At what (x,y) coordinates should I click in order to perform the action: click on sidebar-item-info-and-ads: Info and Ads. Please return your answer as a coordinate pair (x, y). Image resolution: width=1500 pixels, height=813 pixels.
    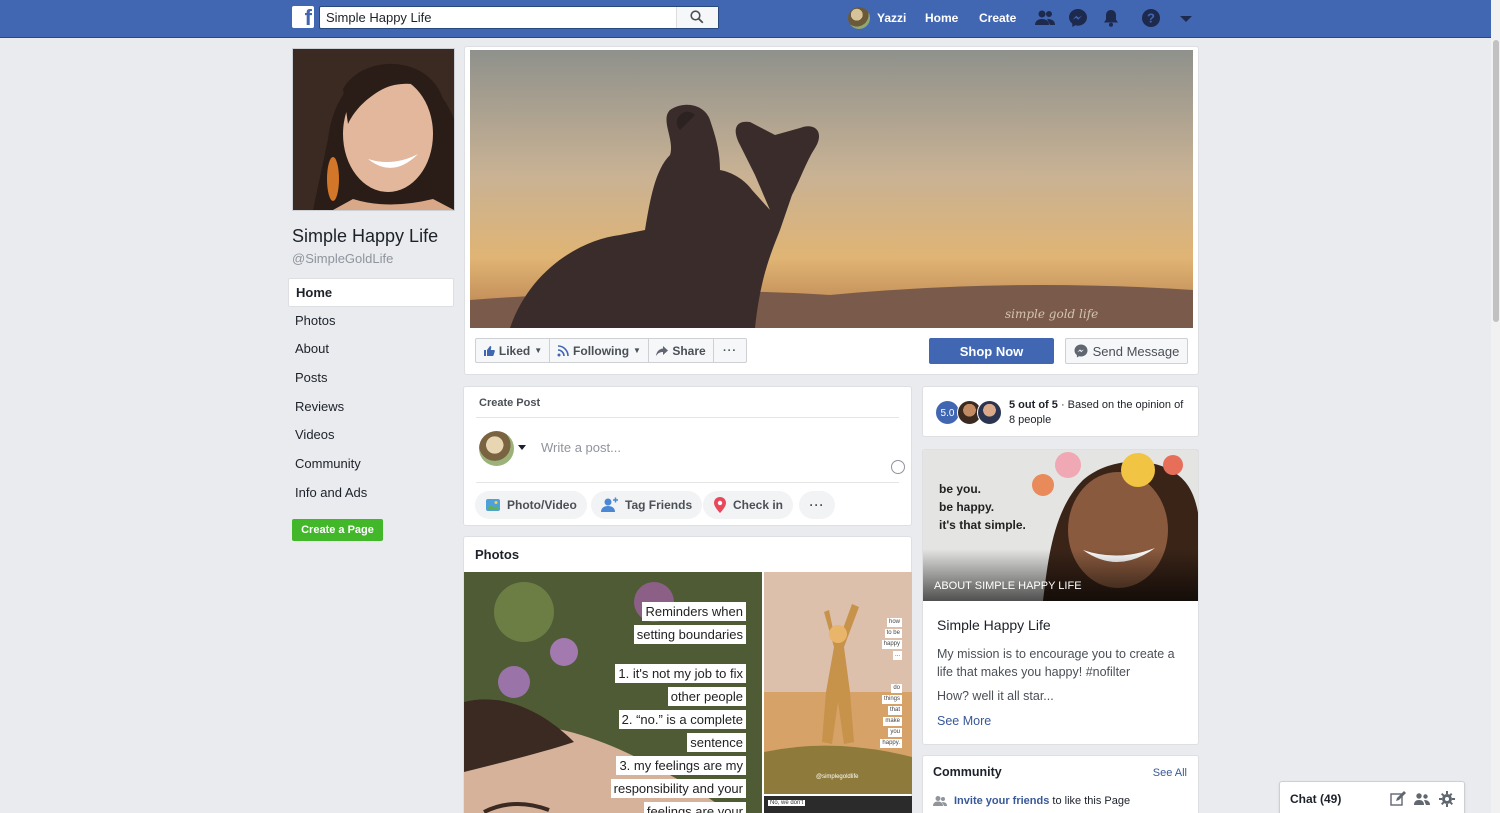
    Looking at the image, I should click on (371, 493).